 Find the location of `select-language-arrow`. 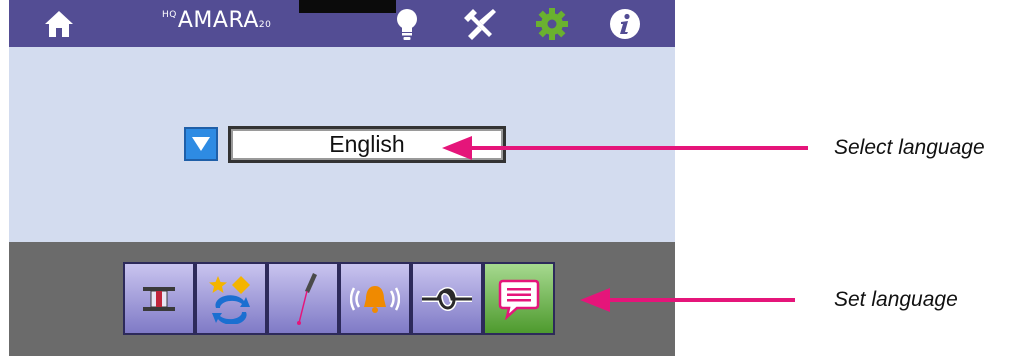

select-language-arrow is located at coordinates (625, 148).